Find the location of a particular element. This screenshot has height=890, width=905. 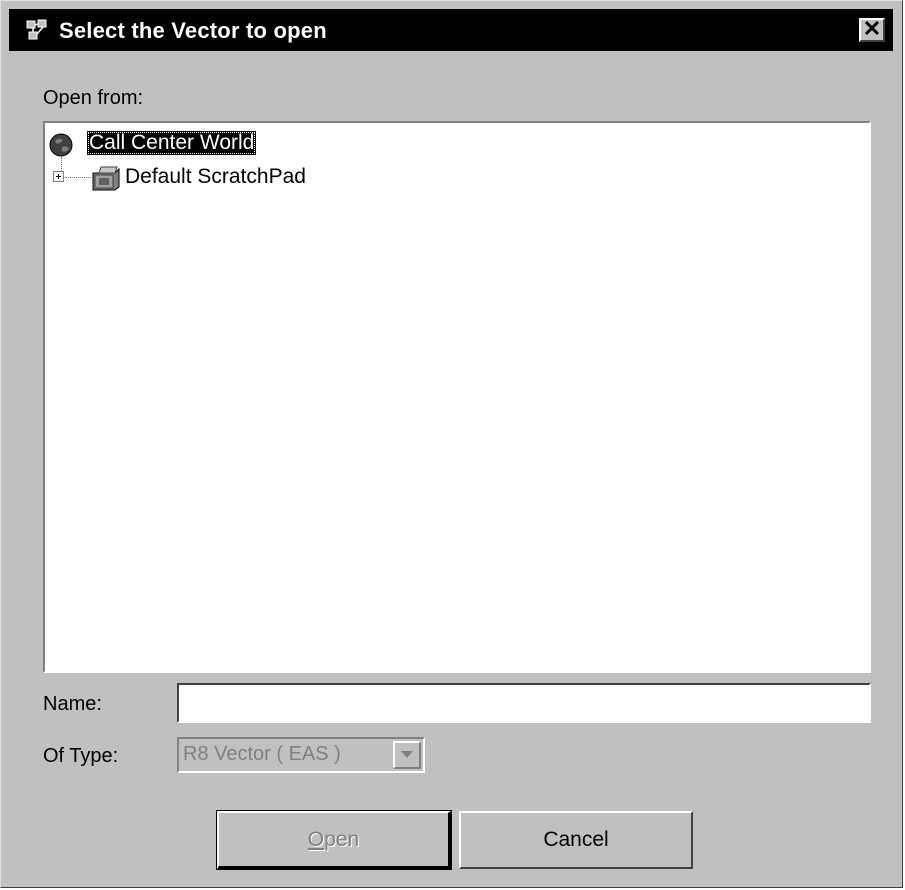

open-label: pen is located at coordinates (342, 839).